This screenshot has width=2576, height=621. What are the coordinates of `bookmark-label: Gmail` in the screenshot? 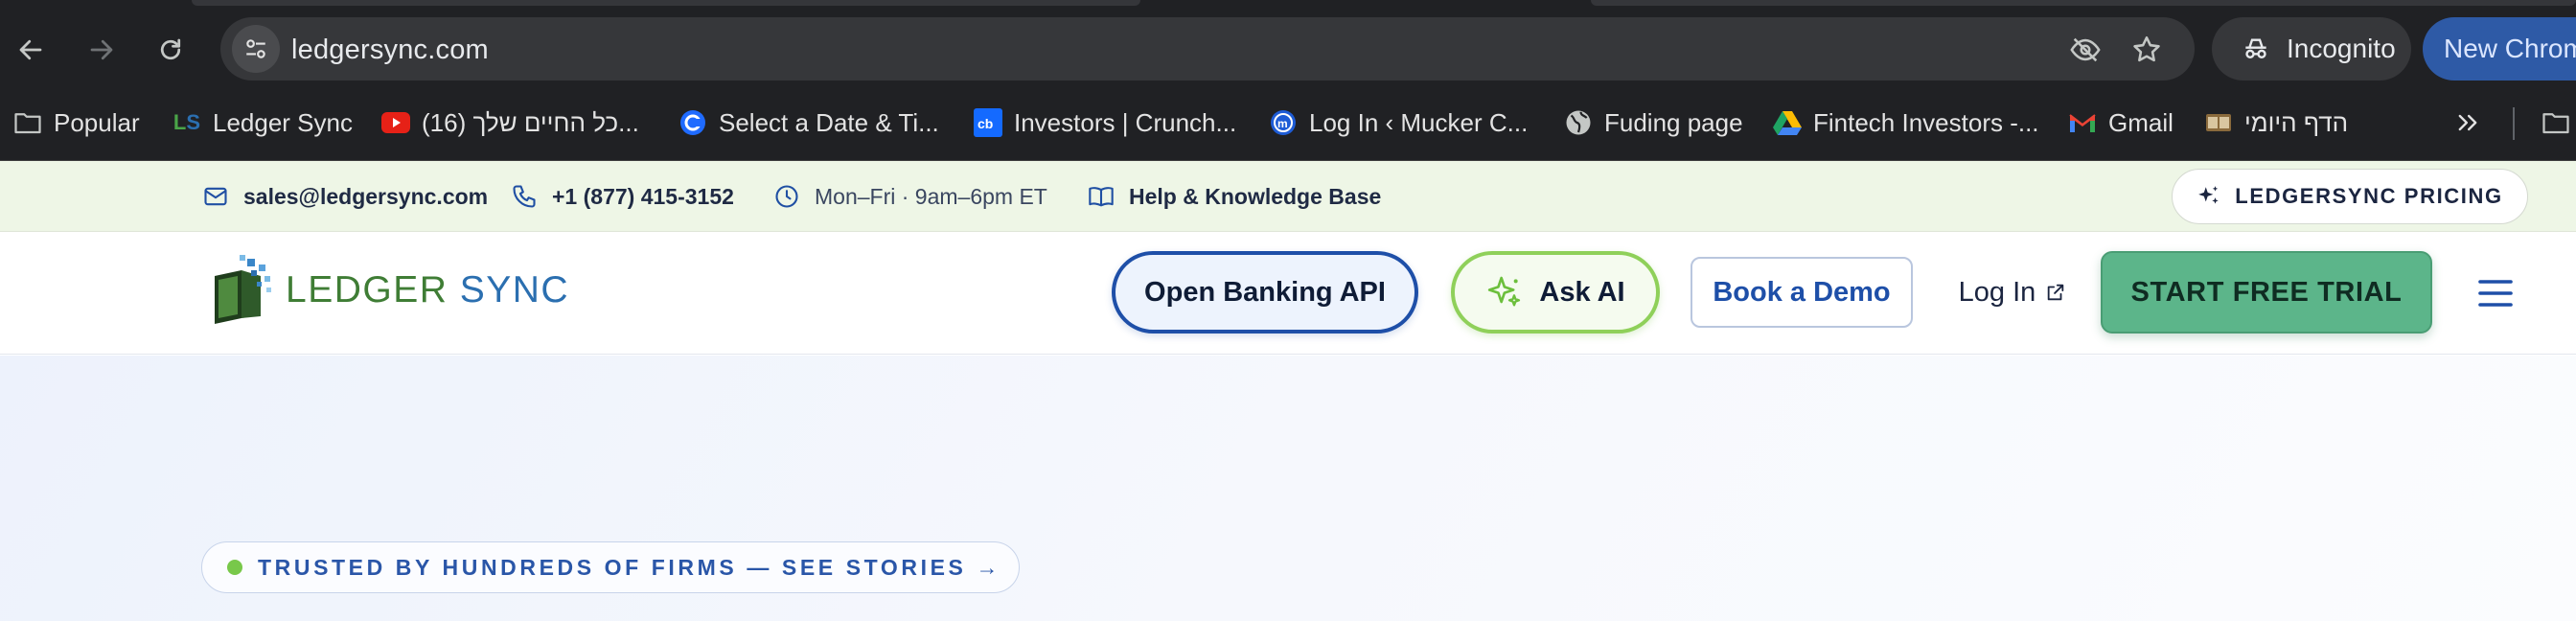 It's located at (2141, 122).